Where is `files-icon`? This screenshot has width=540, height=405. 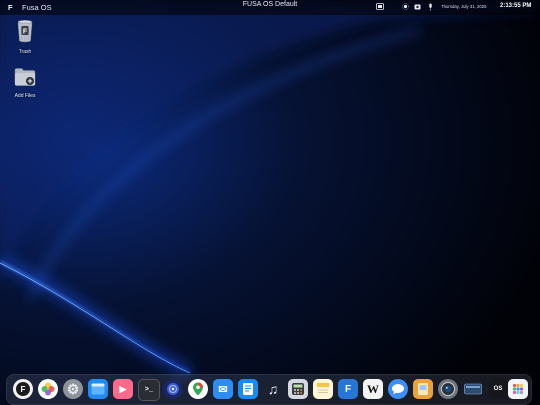
files-icon is located at coordinates (98, 389).